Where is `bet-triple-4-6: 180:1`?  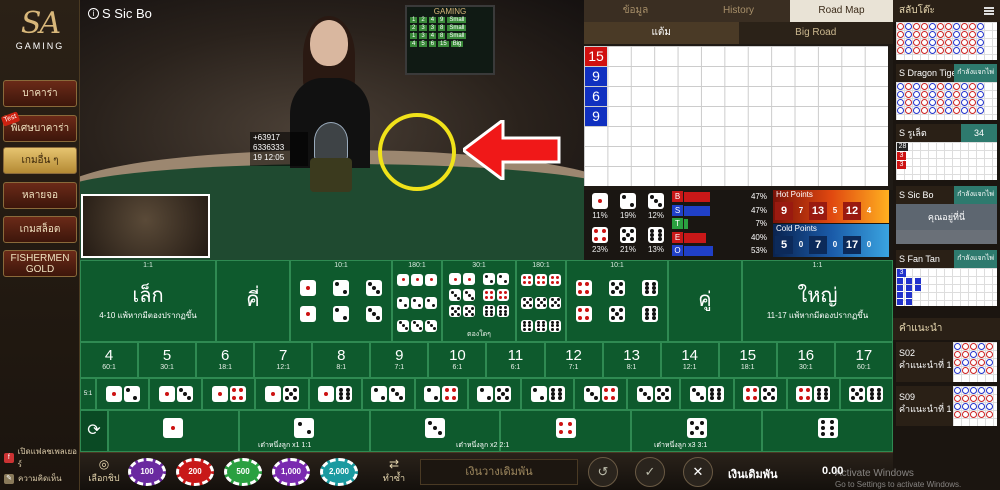
bet-triple-4-6: 180:1 is located at coordinates (541, 301).